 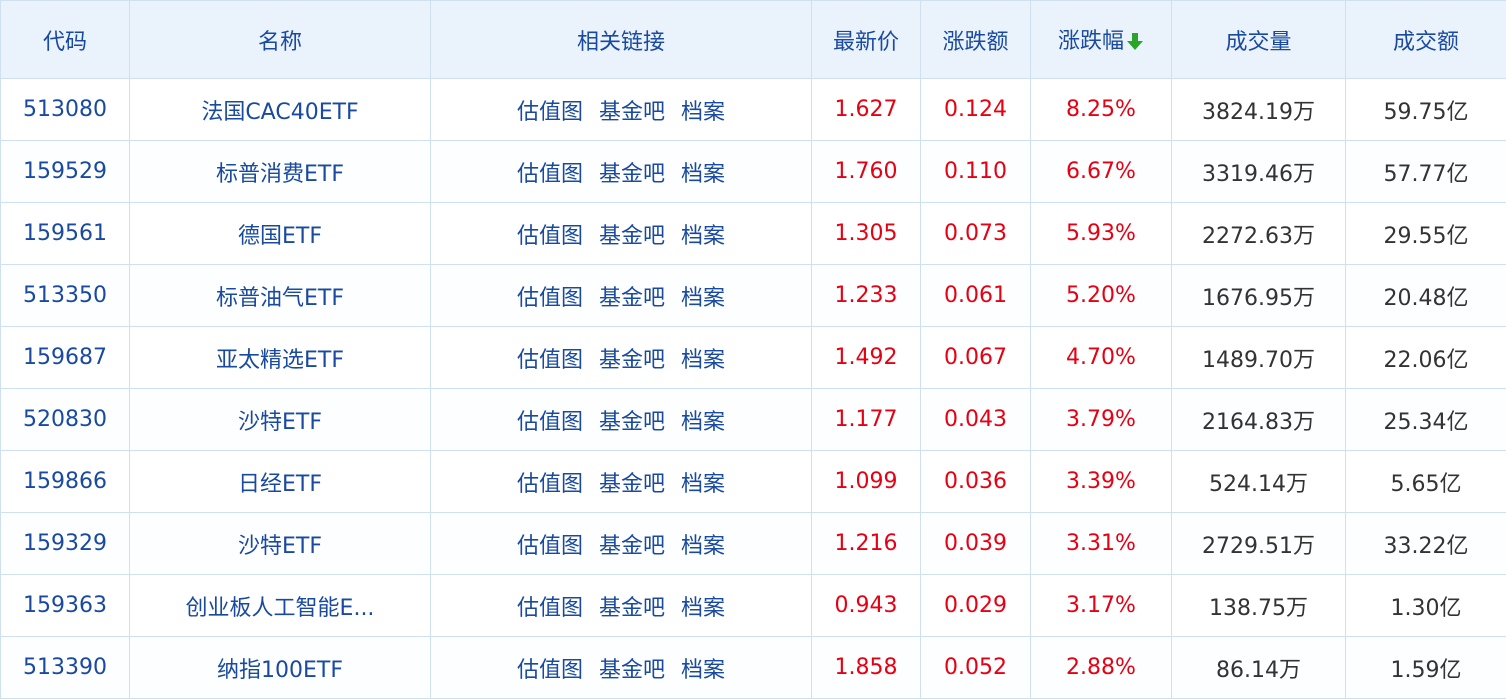 I want to click on trade-volume: 2164.83万, so click(x=1259, y=420).